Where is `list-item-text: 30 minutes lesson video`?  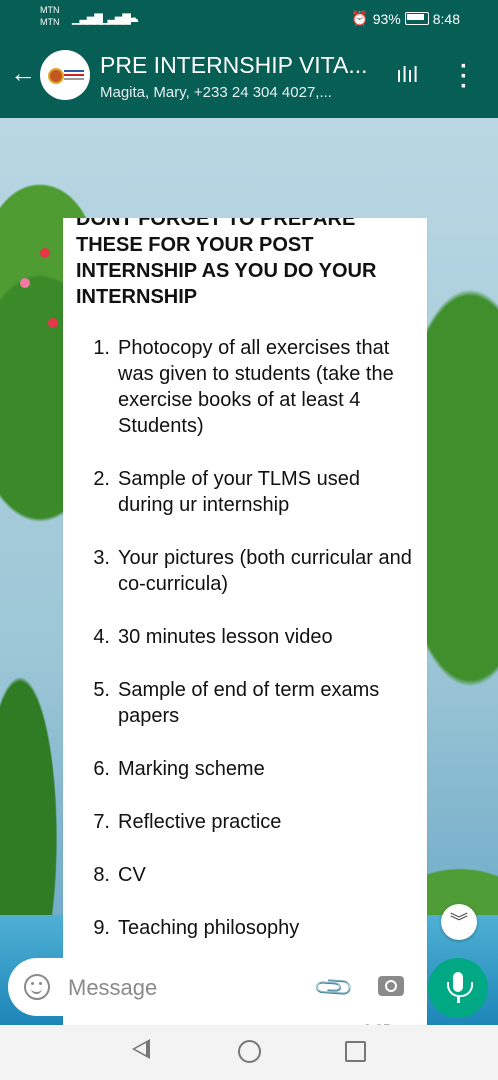 list-item-text: 30 minutes lesson video is located at coordinates (225, 637).